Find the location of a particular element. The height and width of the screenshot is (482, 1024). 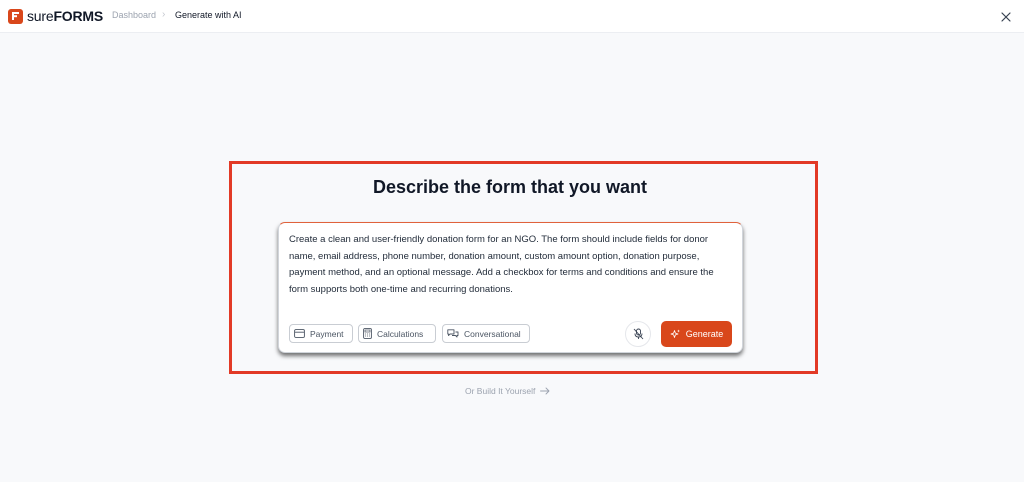

build-yourself-link: Or Build It Yourself is located at coordinates (507, 391).